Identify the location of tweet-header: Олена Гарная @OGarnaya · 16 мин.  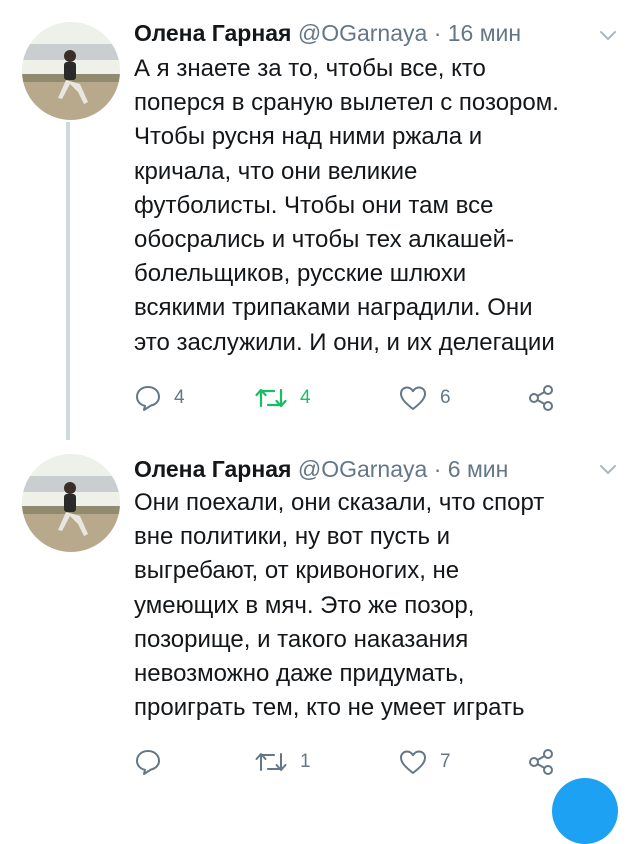
(327, 33).